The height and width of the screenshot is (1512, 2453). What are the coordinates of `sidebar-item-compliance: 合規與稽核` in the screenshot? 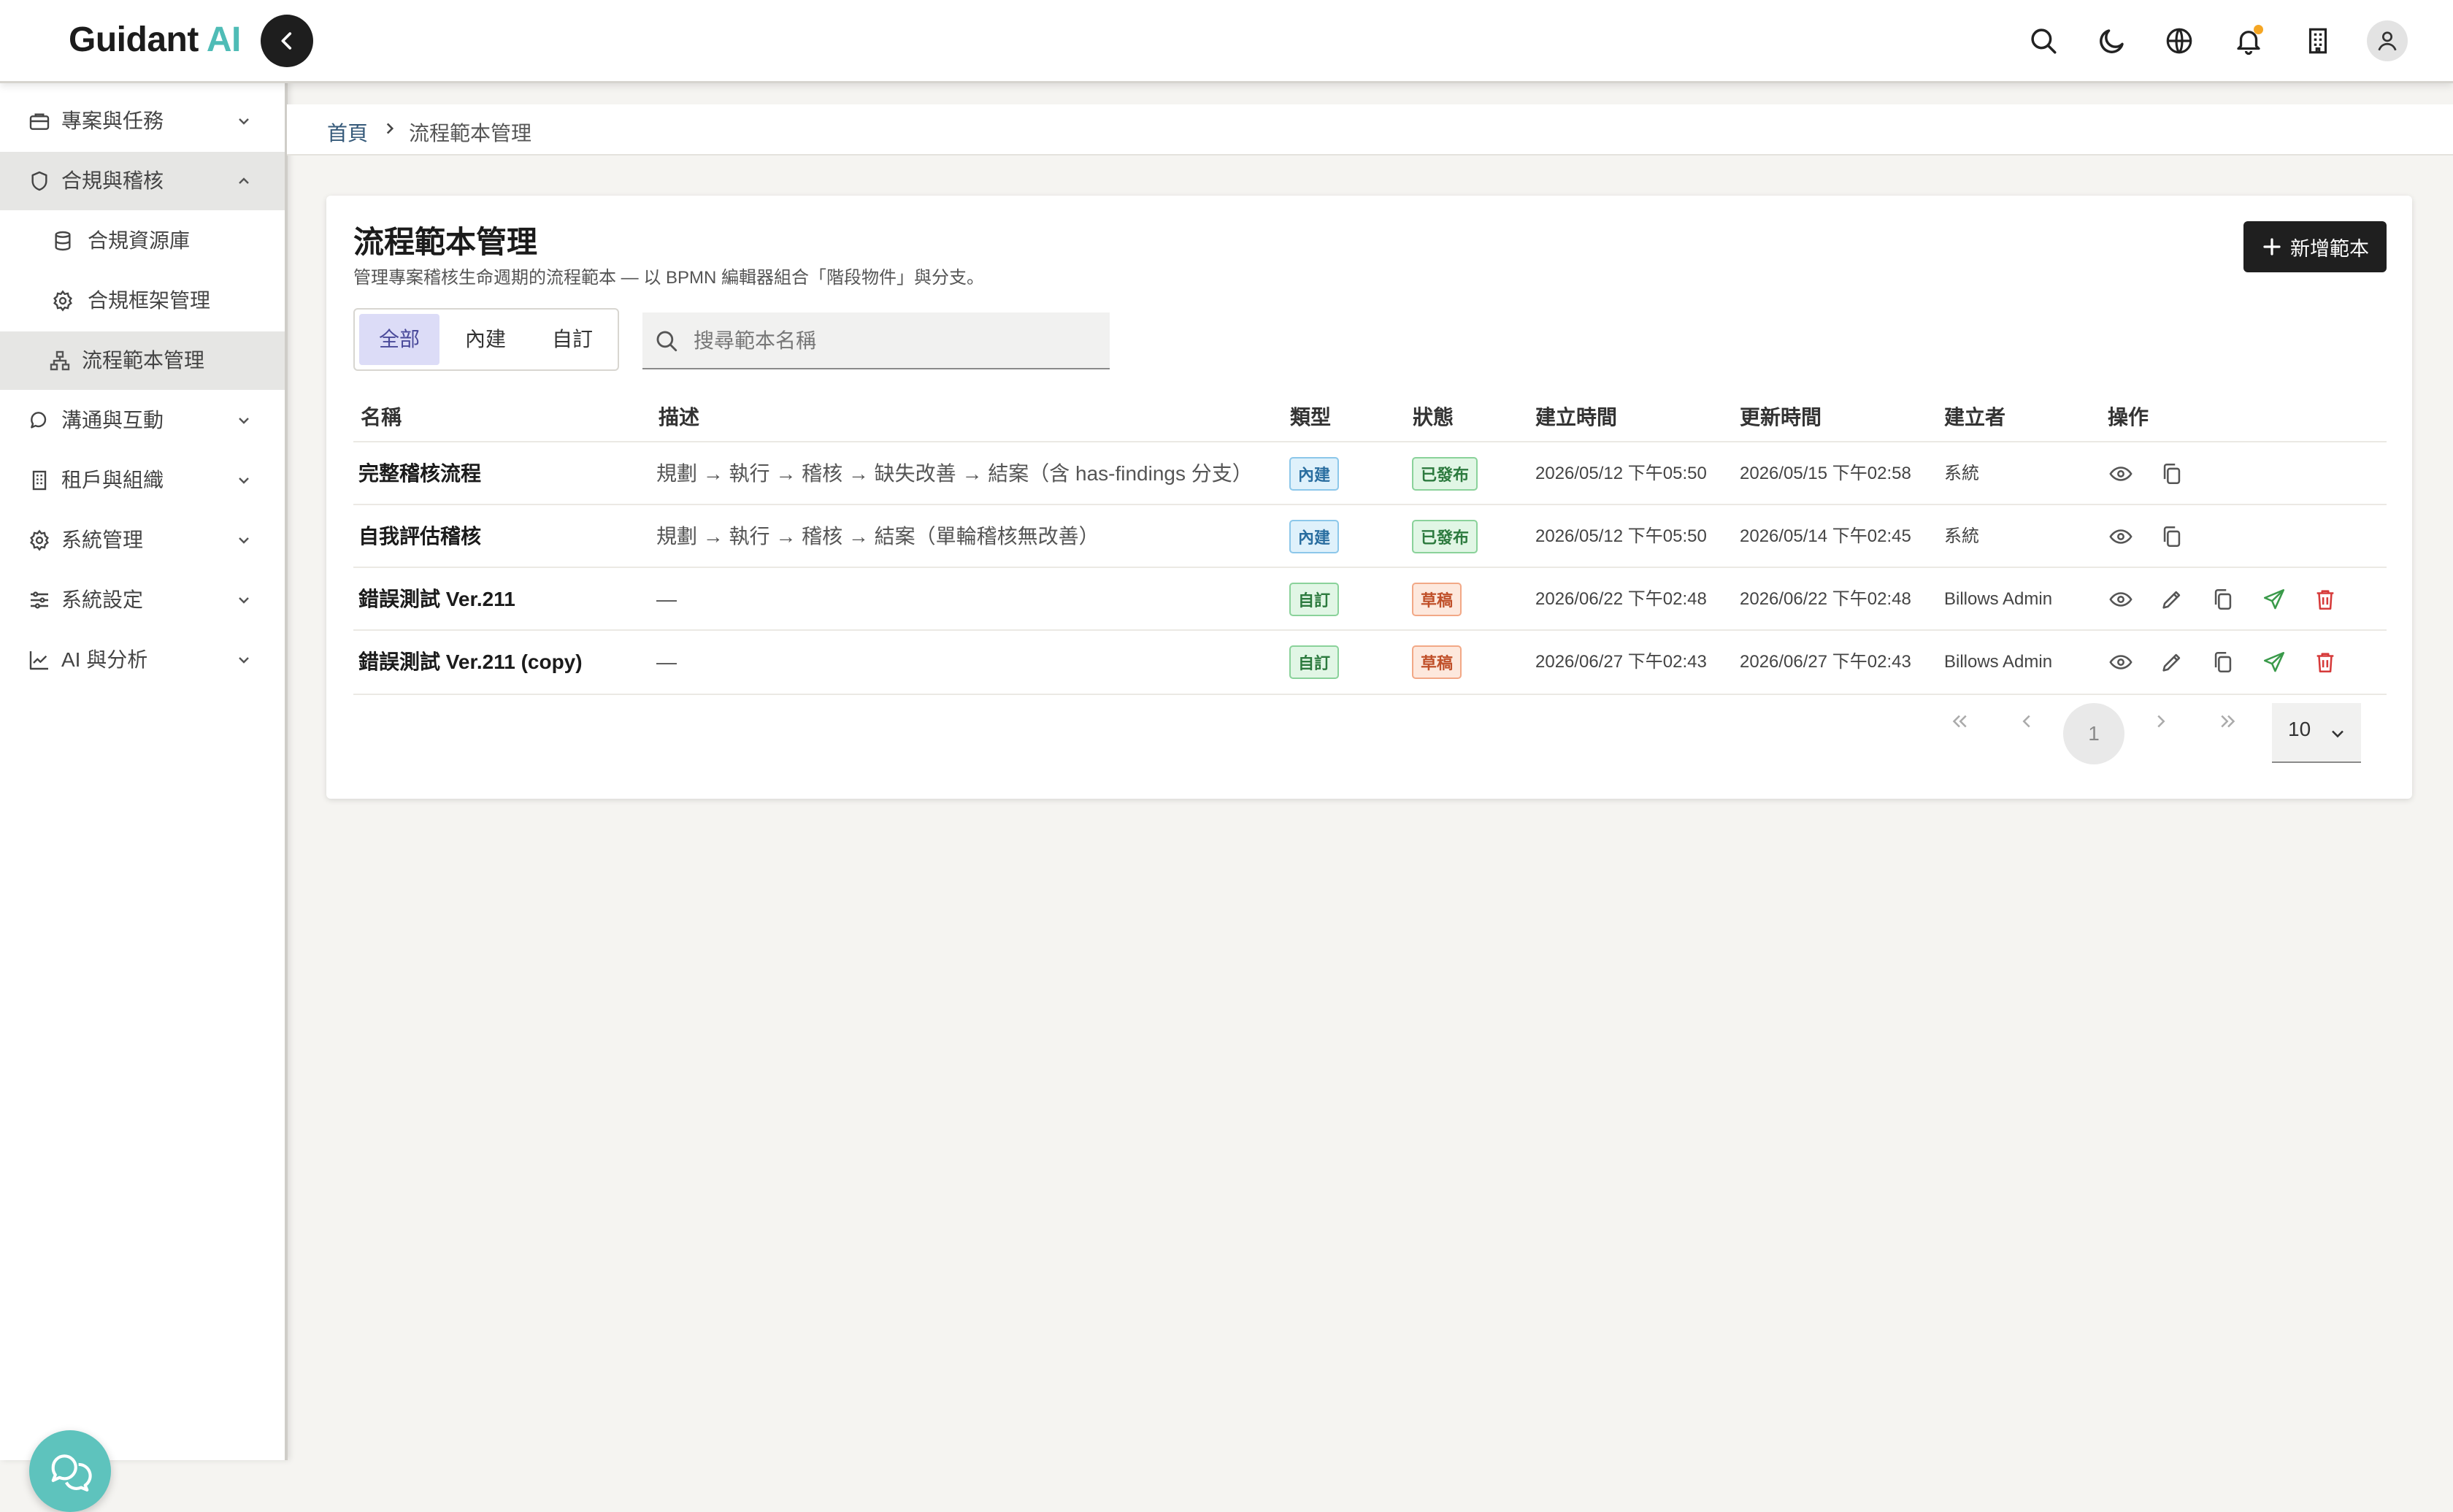 It's located at (142, 181).